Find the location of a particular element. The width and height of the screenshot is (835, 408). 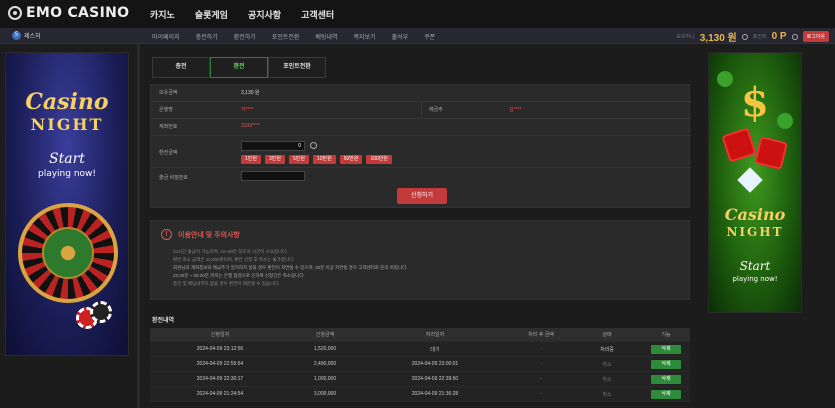

password-row: 출금 비밀번호 is located at coordinates (421, 176).